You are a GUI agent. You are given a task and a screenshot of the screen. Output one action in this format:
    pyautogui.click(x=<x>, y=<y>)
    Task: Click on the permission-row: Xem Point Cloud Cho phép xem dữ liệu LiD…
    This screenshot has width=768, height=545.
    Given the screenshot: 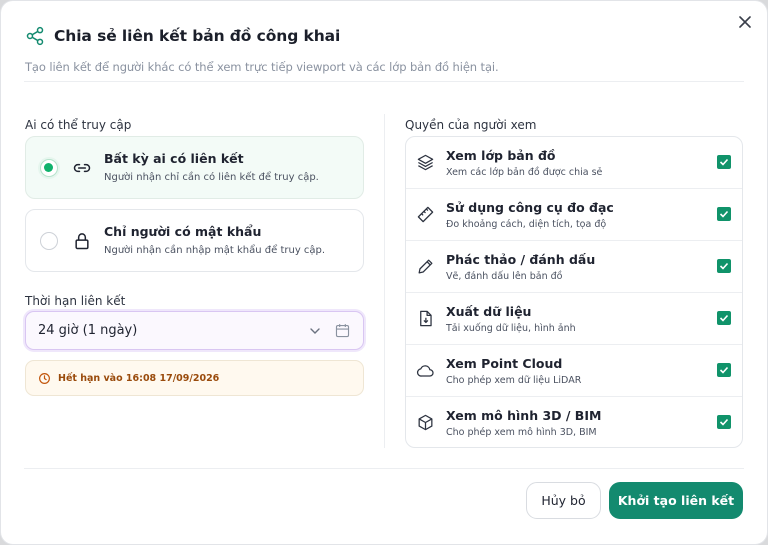 What is the action you would take?
    pyautogui.click(x=574, y=371)
    